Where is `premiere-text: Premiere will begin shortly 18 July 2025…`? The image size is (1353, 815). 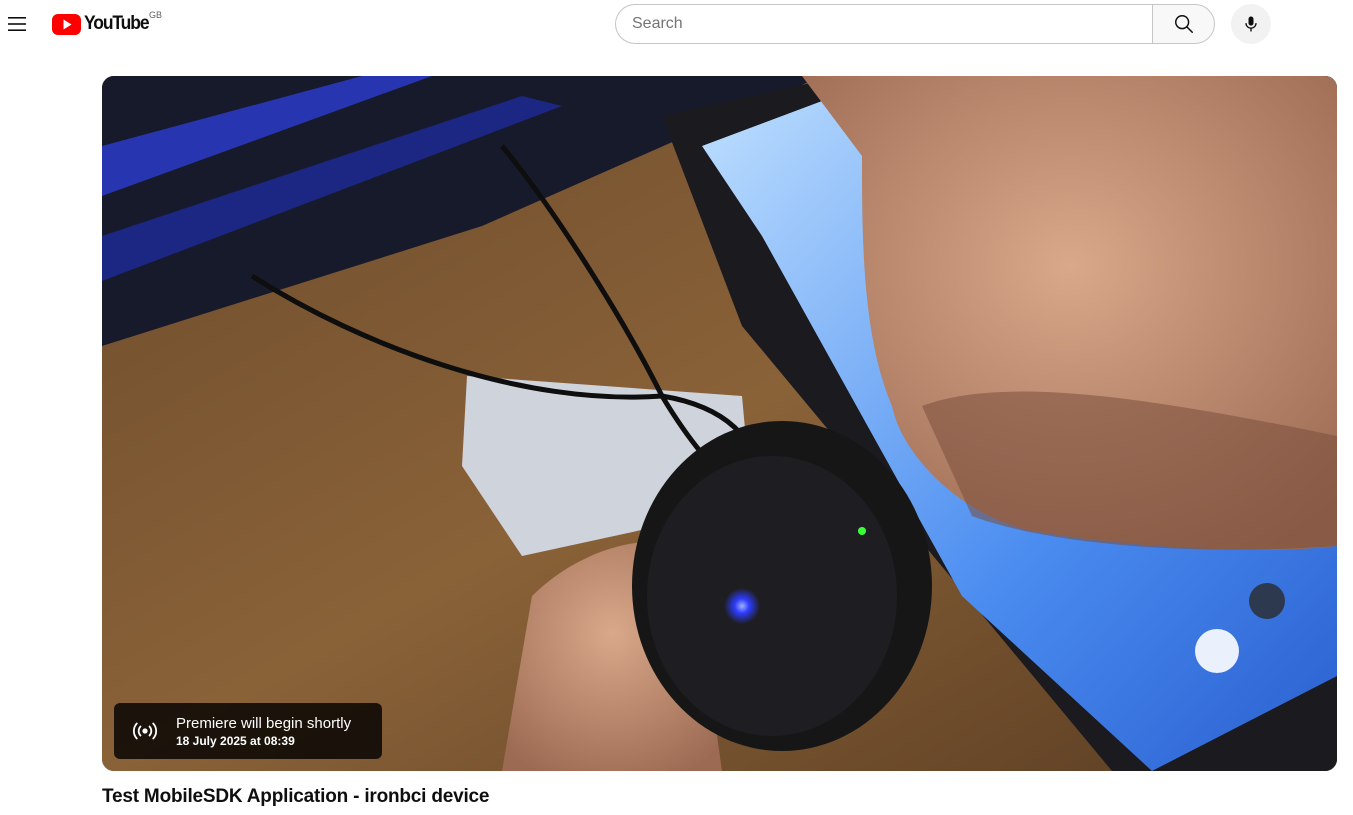 premiere-text: Premiere will begin shortly 18 July 2025… is located at coordinates (263, 731).